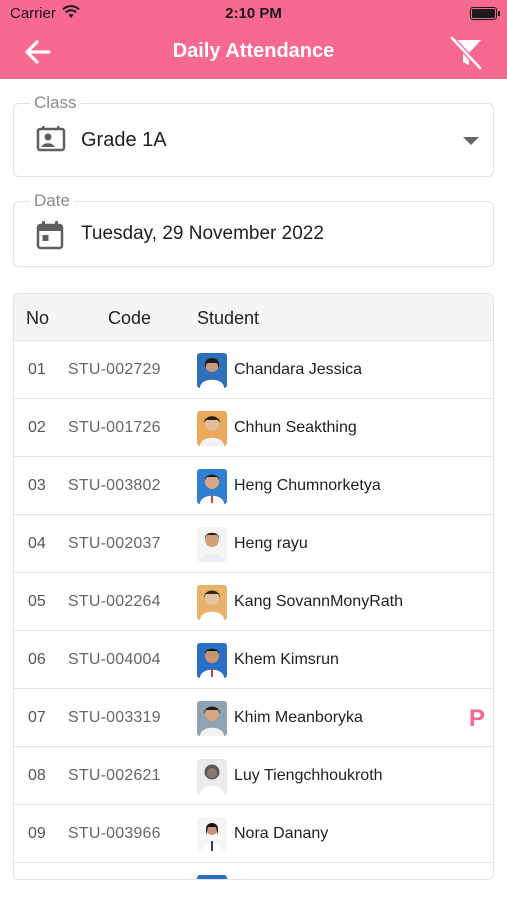 This screenshot has height=900, width=507. I want to click on student-name: Heng Chumnorketya, so click(307, 485).